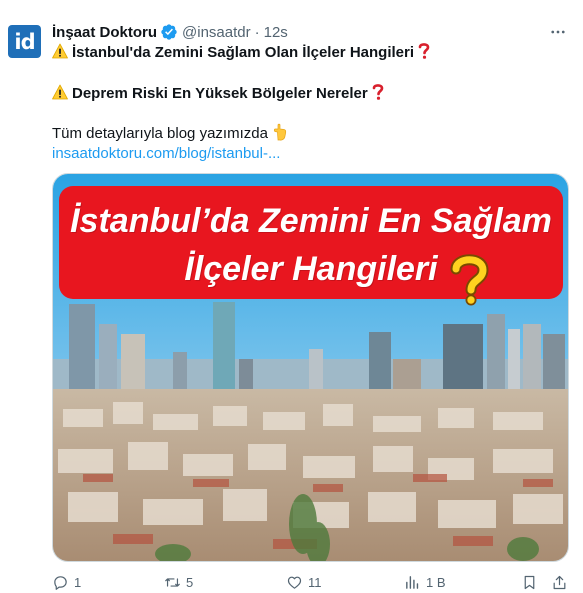 Image resolution: width=583 pixels, height=593 pixels. I want to click on reply-button: 1, so click(66, 582).